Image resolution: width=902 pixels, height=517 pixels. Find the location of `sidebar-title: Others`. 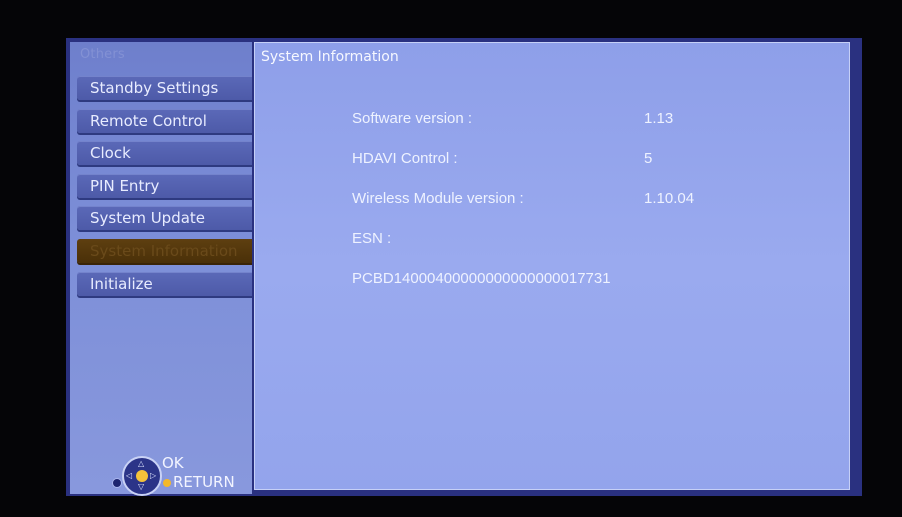

sidebar-title: Others is located at coordinates (102, 54).